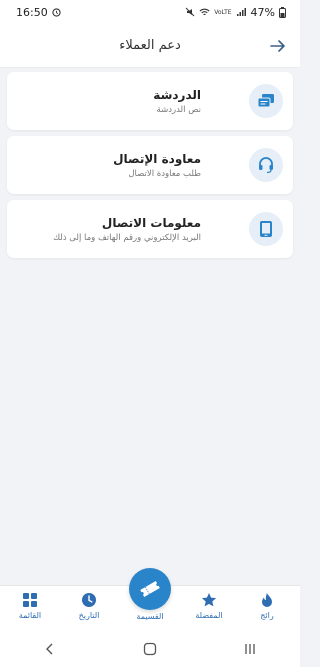  Describe the element at coordinates (157, 158) in the screenshot. I see `callback-option-title: معاودة الإتصال` at that location.